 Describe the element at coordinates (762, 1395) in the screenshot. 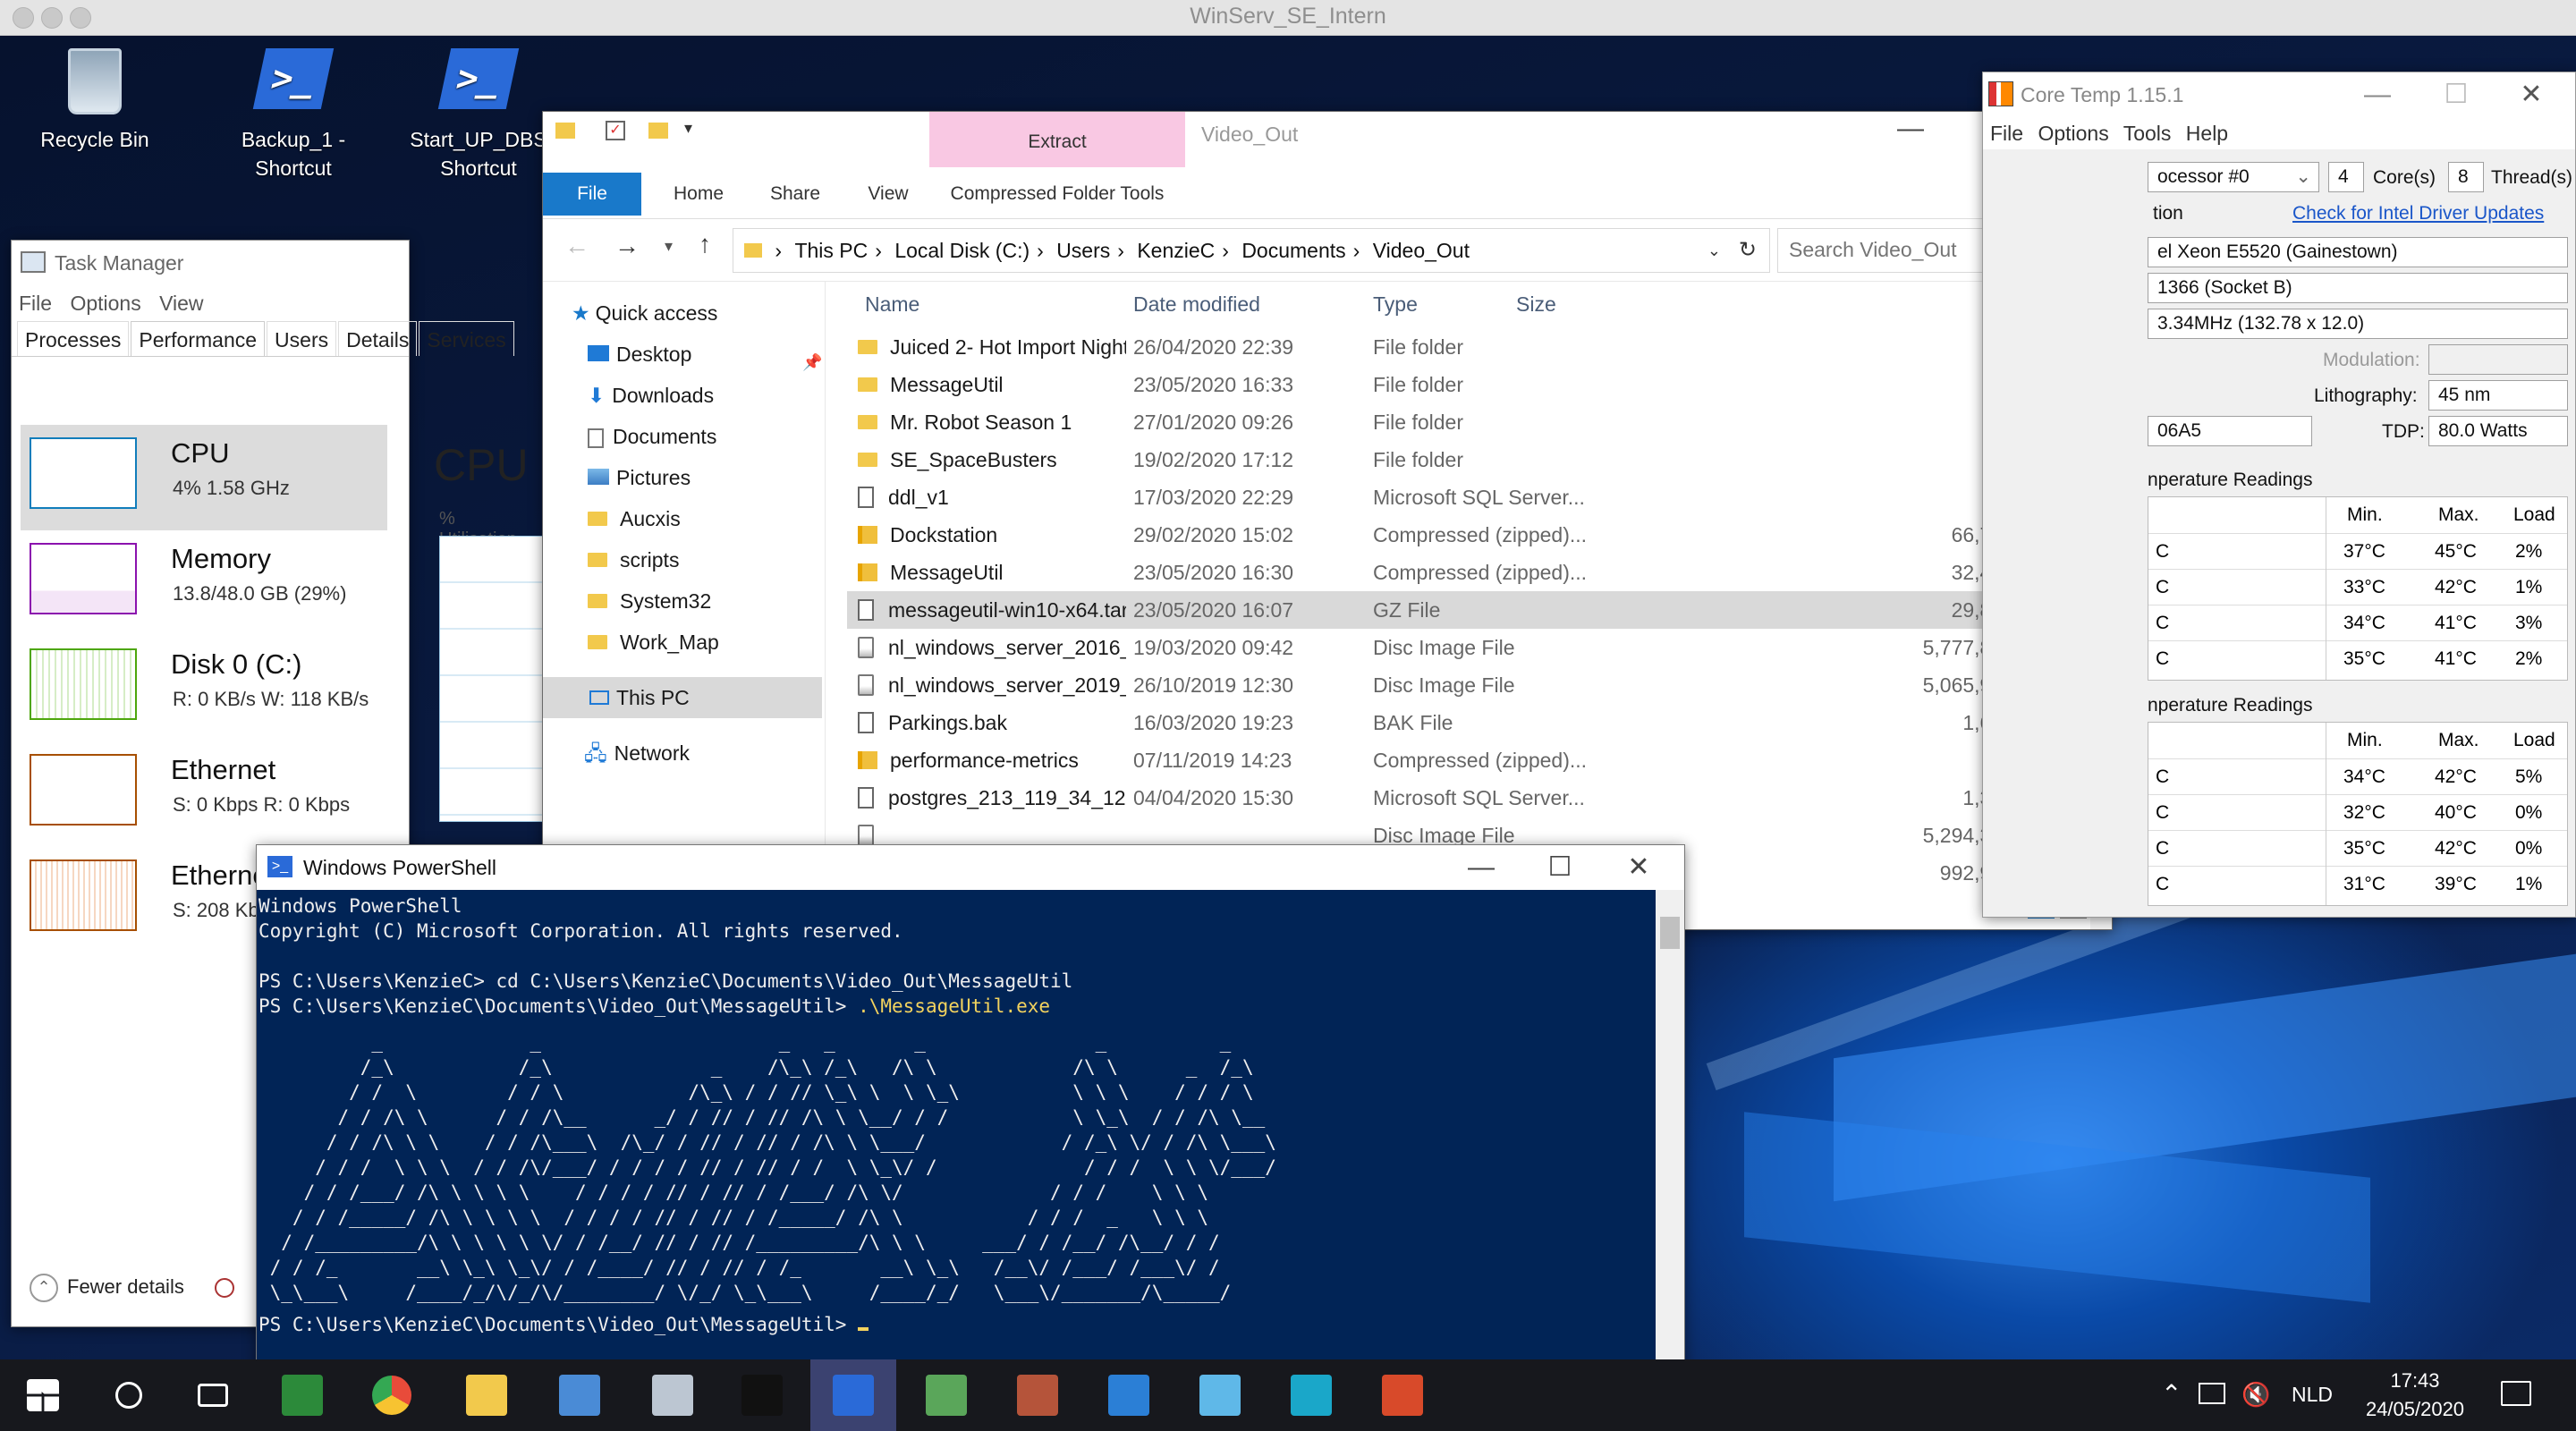

I see `cmd-icon` at that location.